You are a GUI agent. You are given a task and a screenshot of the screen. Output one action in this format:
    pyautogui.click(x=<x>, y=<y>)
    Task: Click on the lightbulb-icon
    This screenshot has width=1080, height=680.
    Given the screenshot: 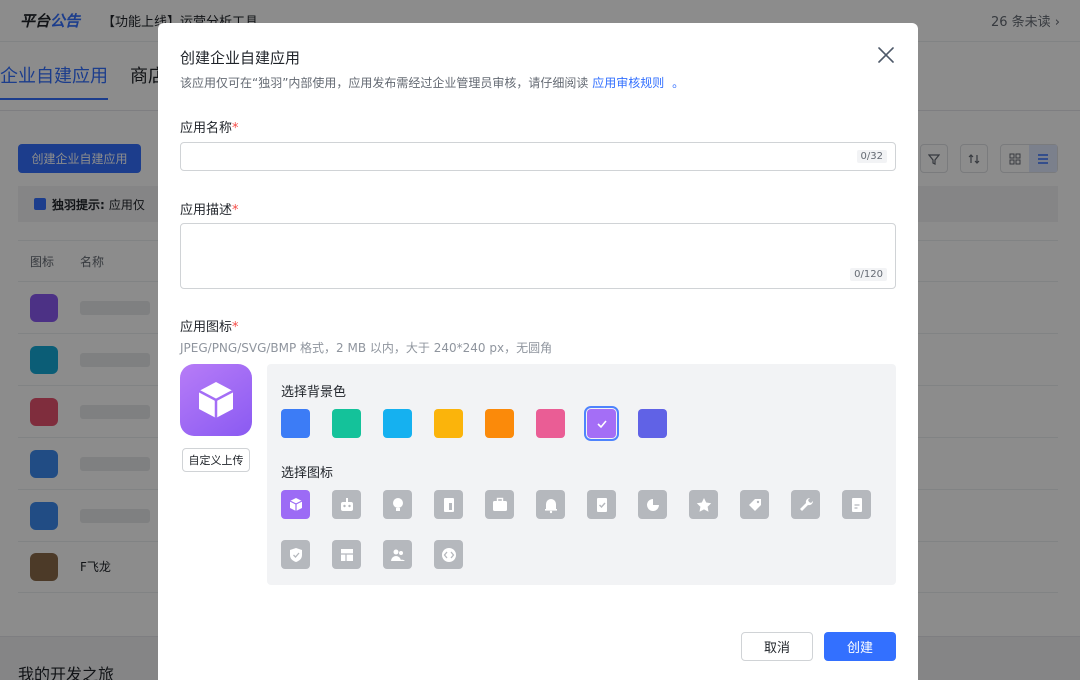 What is the action you would take?
    pyautogui.click(x=397, y=504)
    